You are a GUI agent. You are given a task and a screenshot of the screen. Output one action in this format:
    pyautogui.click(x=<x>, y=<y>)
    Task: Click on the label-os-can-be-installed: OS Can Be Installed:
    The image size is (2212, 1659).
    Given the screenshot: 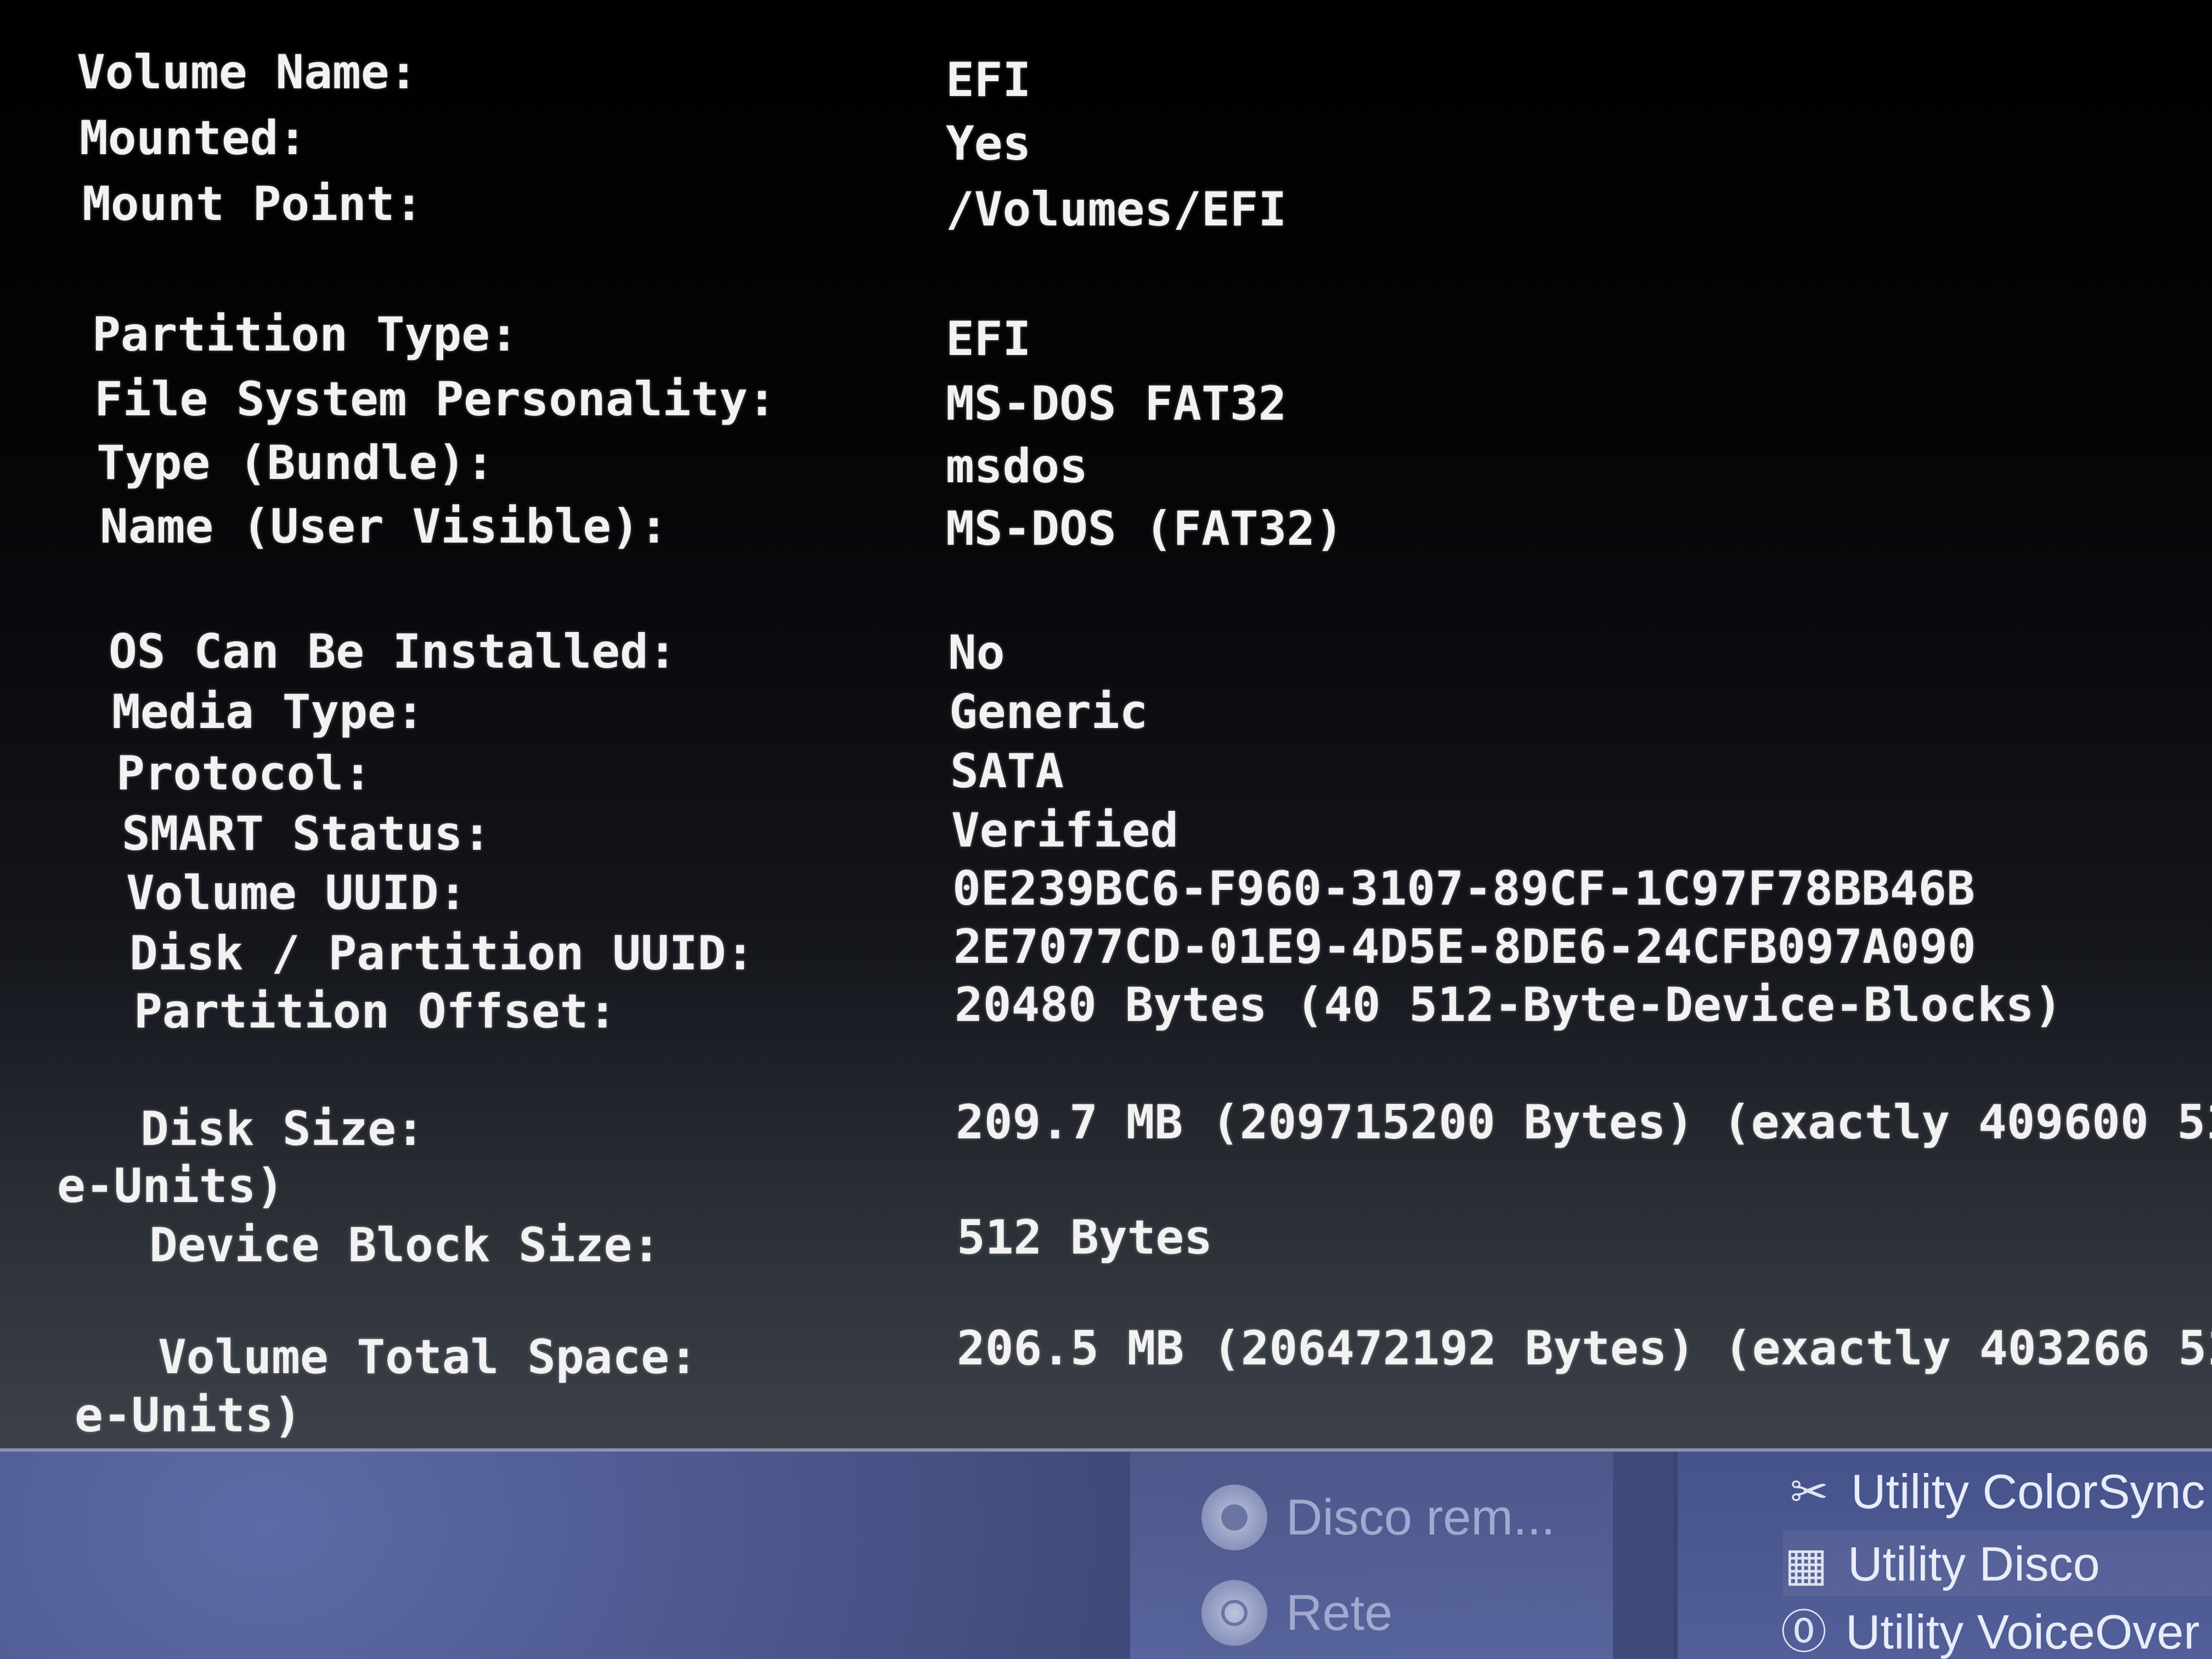 What is the action you would take?
    pyautogui.click(x=393, y=651)
    